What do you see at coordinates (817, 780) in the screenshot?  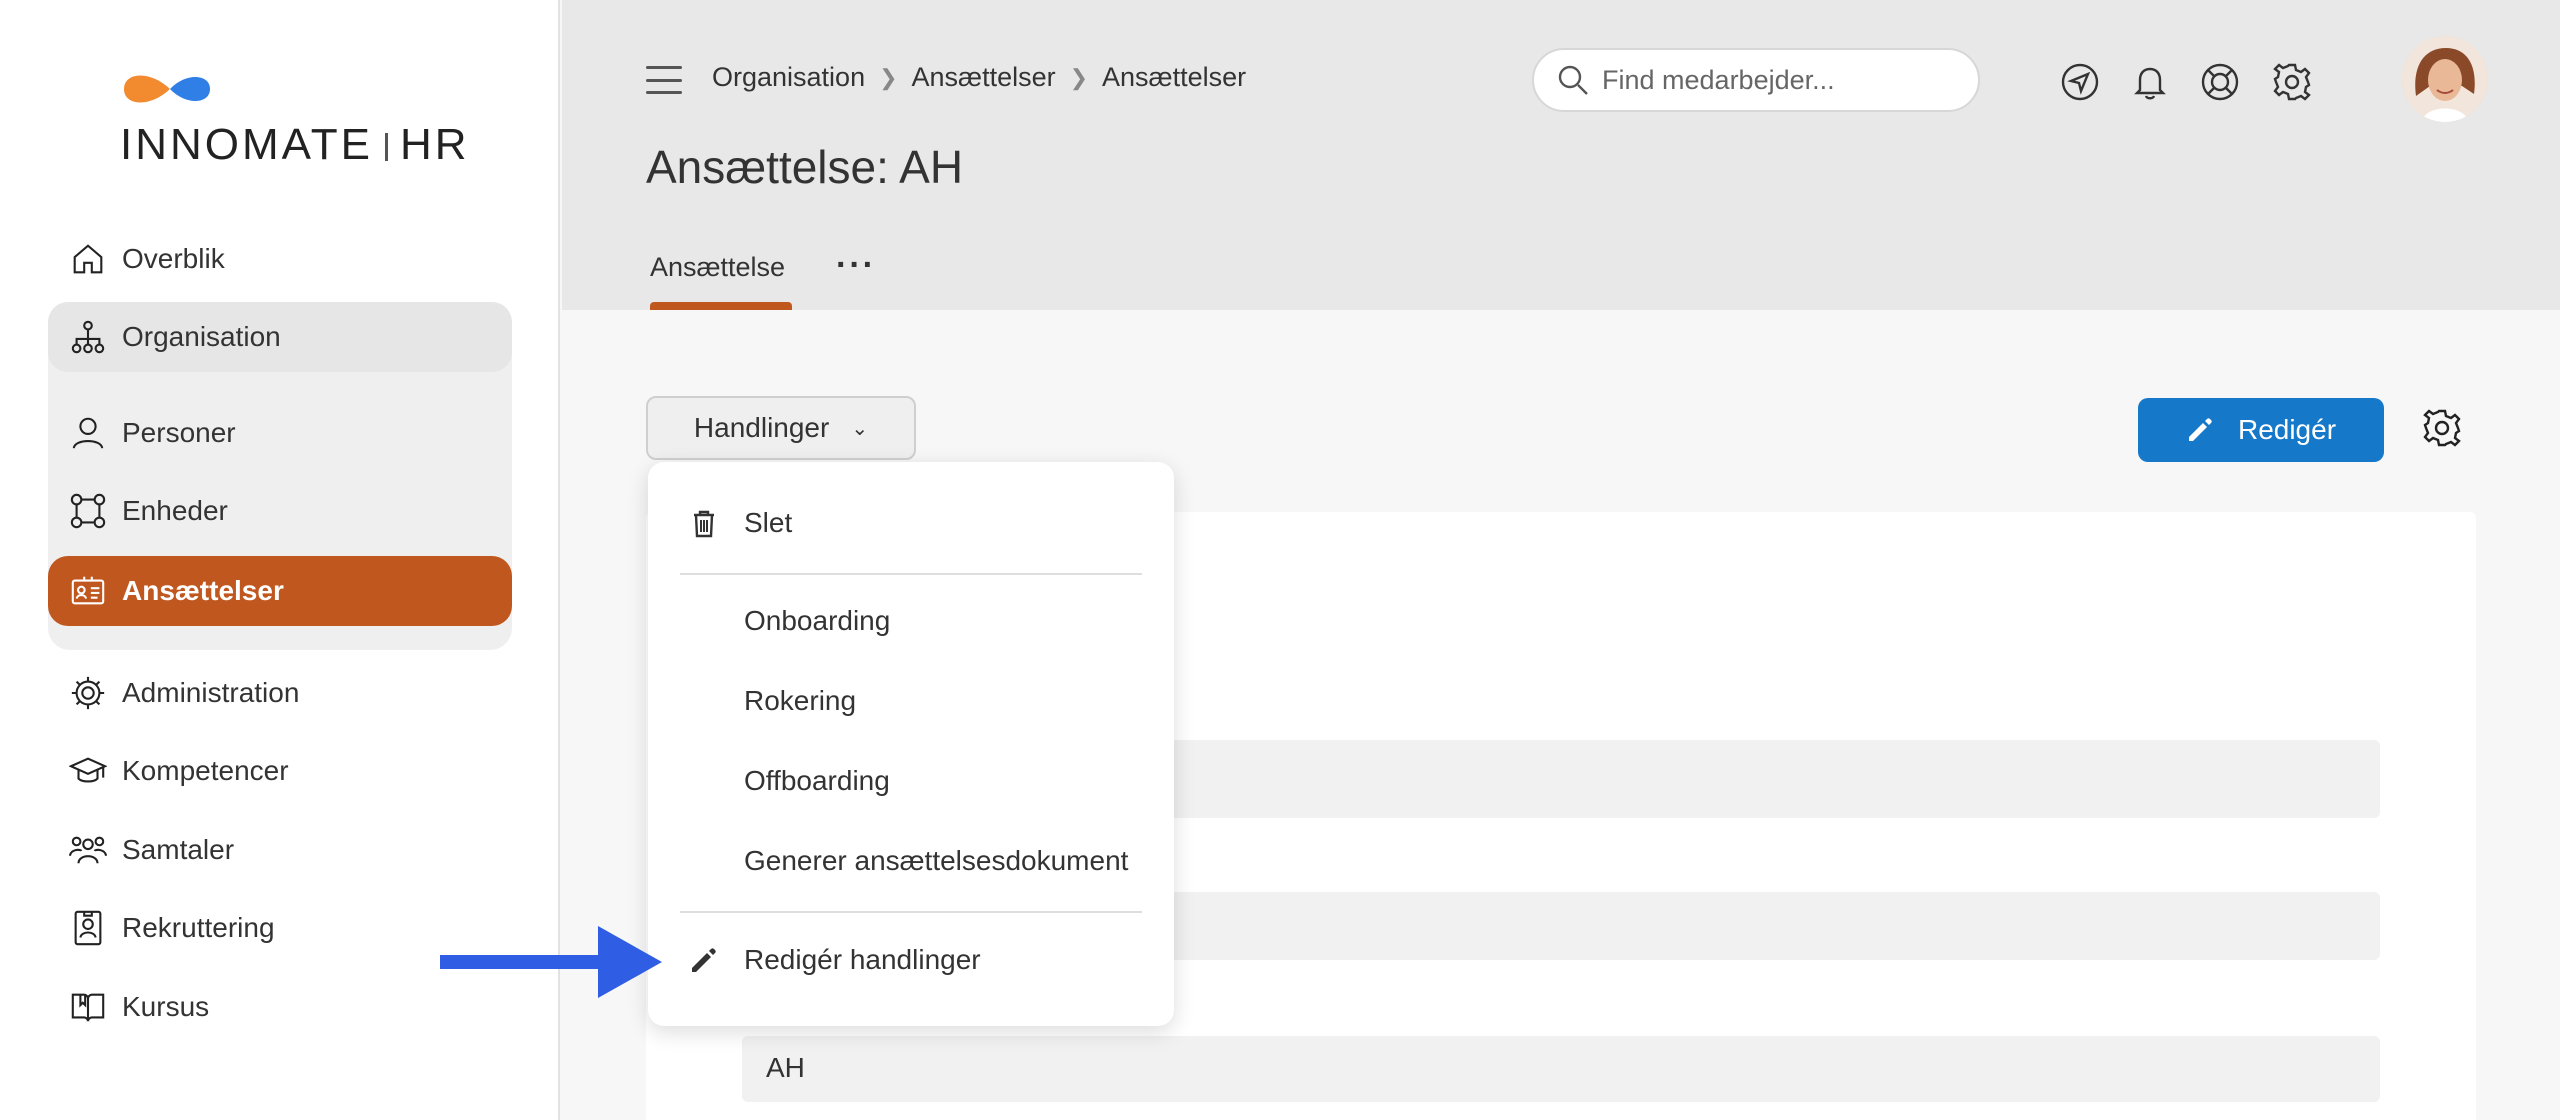 I see `menu-item-label: Offboarding` at bounding box center [817, 780].